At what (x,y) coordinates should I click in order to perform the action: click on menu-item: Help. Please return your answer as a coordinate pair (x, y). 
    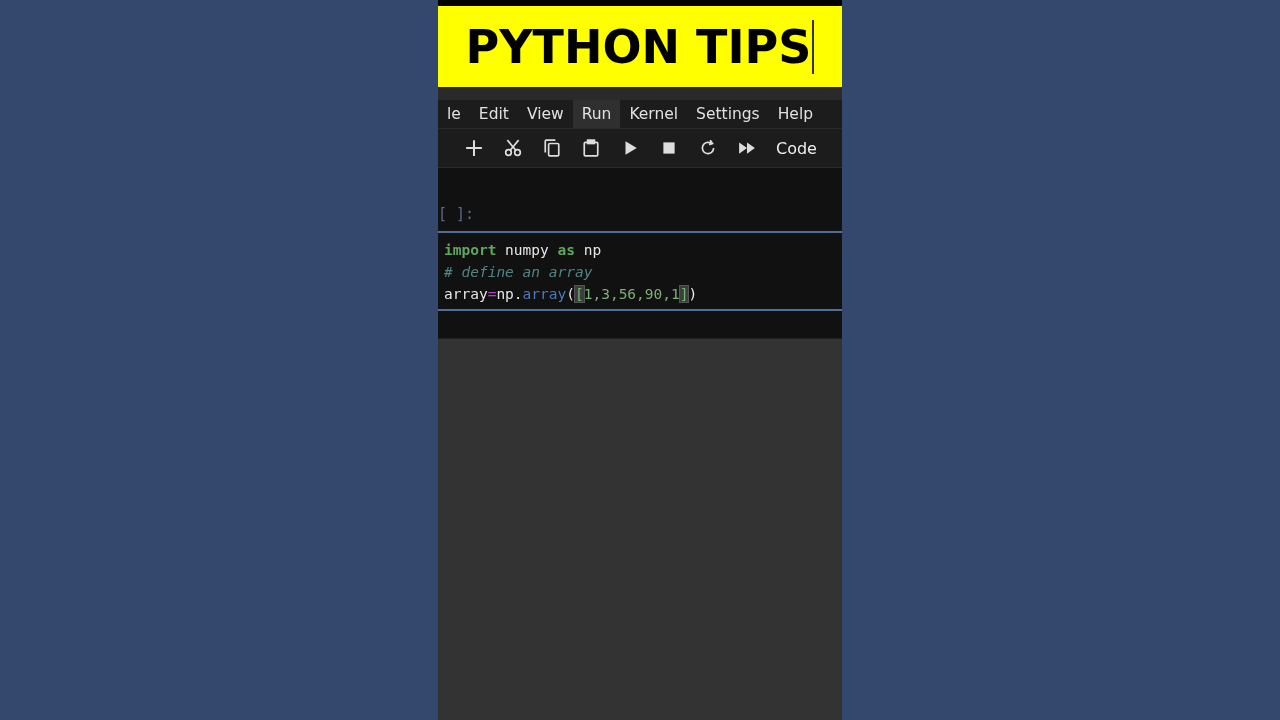
    Looking at the image, I should click on (795, 114).